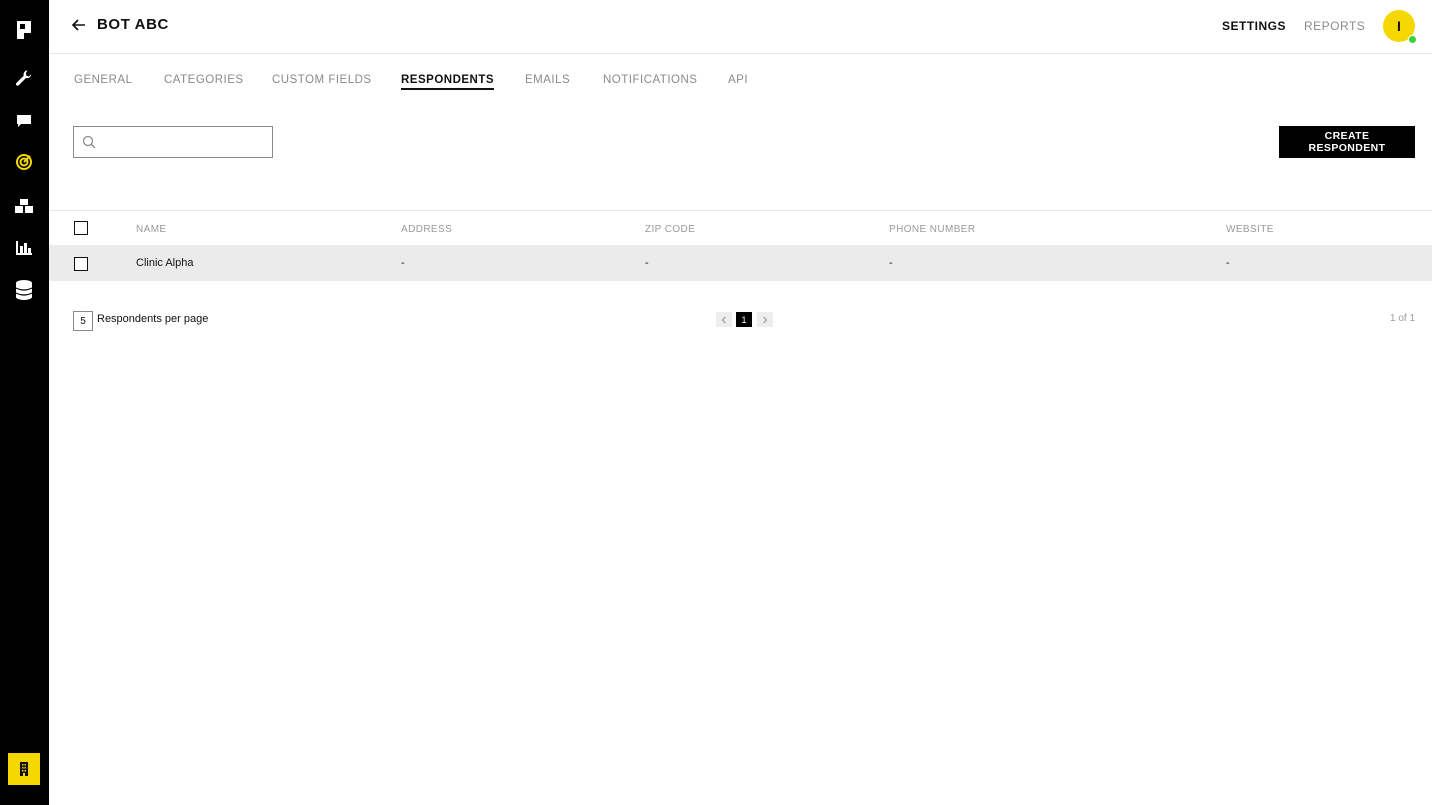 Image resolution: width=1432 pixels, height=805 pixels. I want to click on next-page-button, so click(765, 319).